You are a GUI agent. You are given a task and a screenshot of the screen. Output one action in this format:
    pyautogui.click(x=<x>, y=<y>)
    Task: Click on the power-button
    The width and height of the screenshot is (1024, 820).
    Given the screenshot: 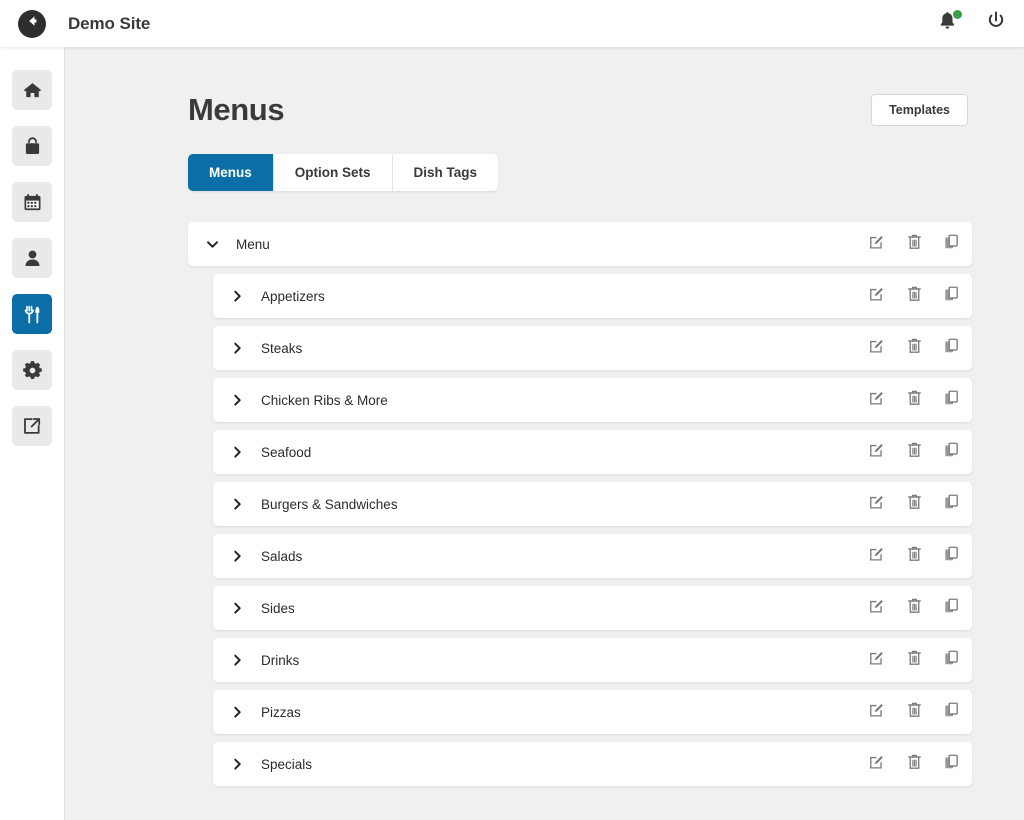 What is the action you would take?
    pyautogui.click(x=996, y=23)
    